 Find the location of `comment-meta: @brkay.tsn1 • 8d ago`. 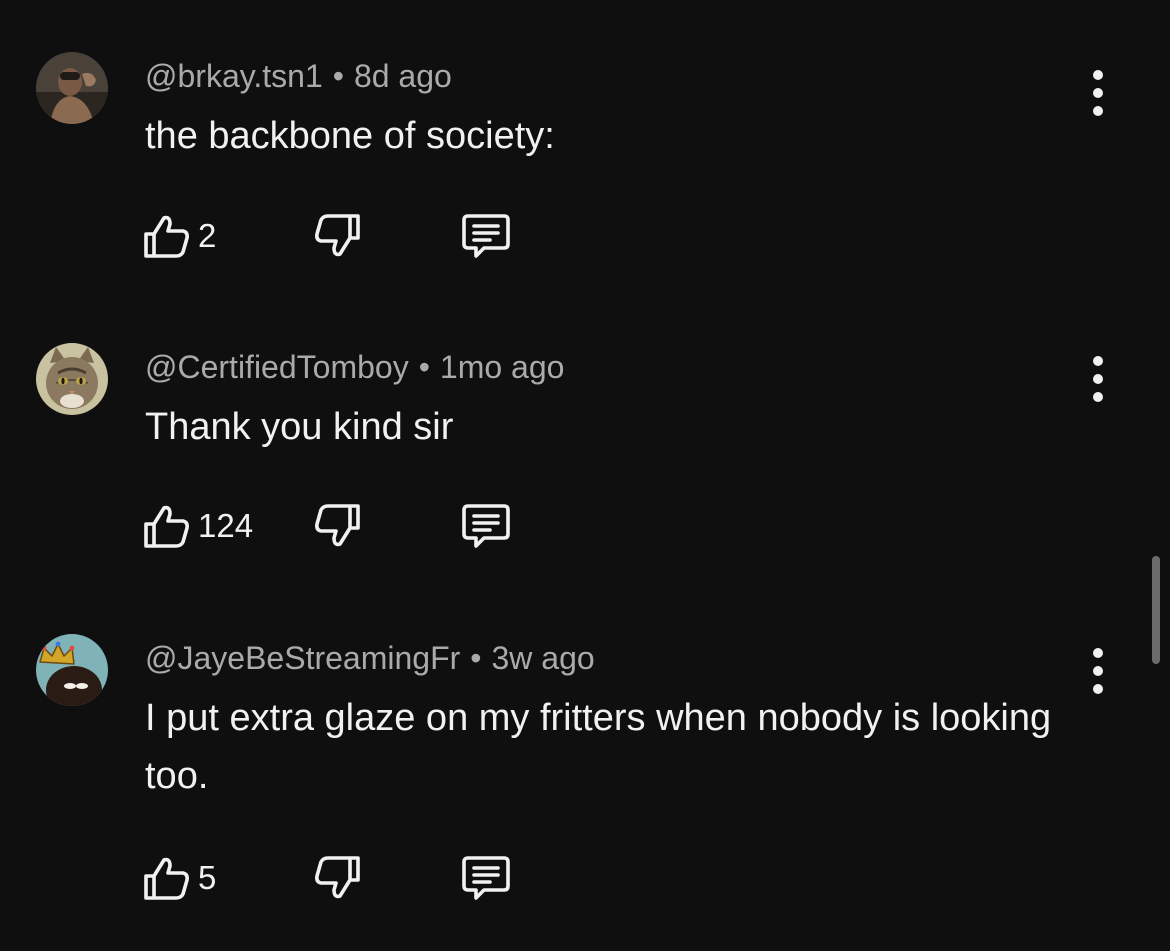

comment-meta: @brkay.tsn1 • 8d ago is located at coordinates (298, 76).